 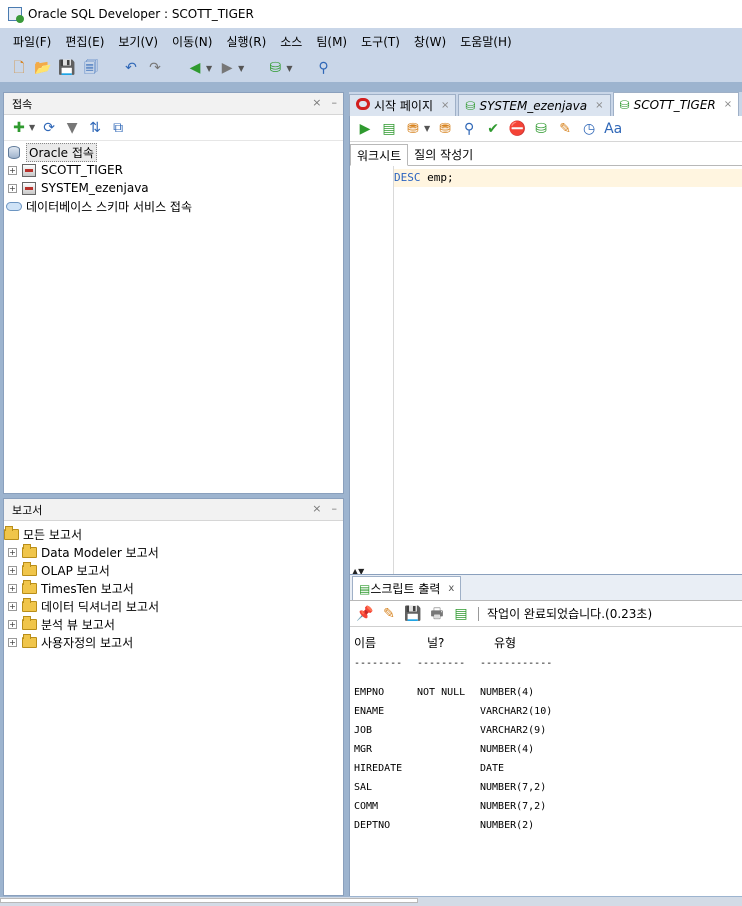 I want to click on menu-edit: 편집(E), so click(x=84, y=41).